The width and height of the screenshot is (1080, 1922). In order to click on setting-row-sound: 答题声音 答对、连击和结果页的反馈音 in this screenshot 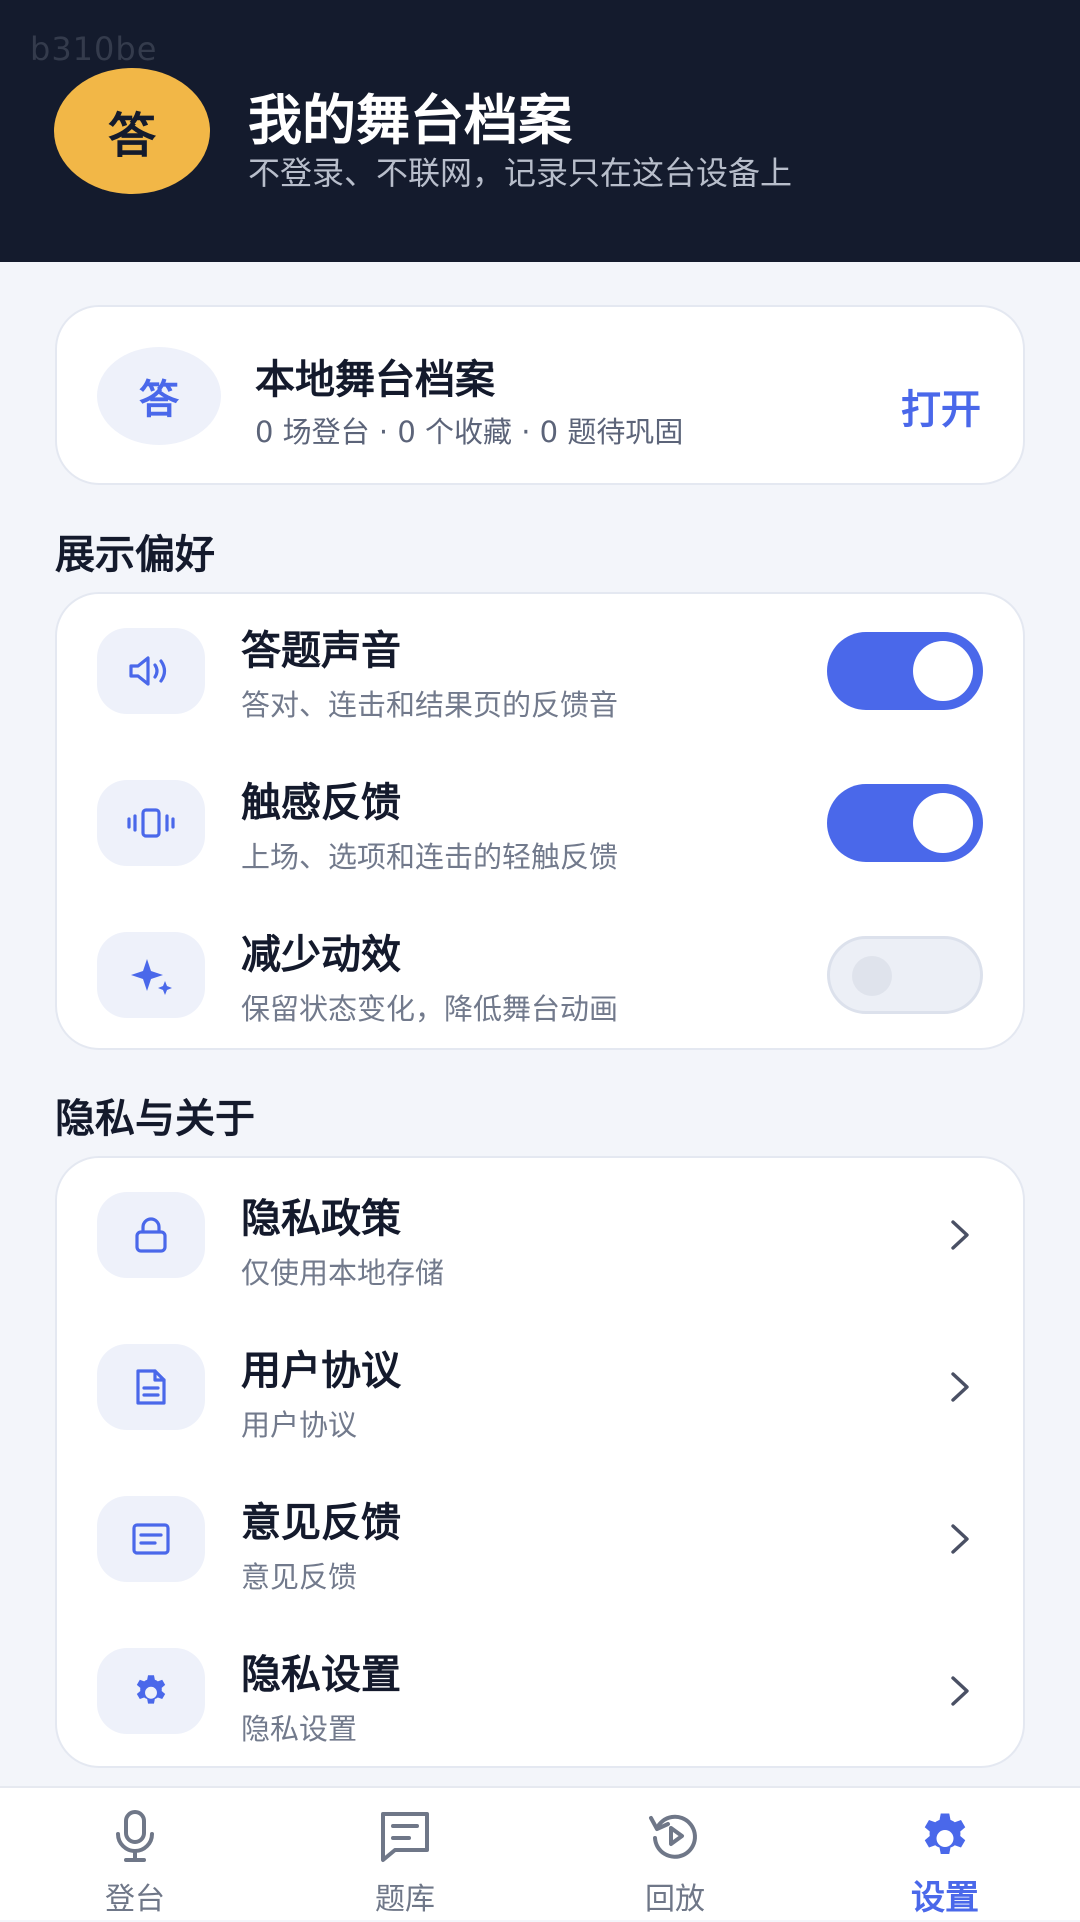, I will do `click(540, 671)`.